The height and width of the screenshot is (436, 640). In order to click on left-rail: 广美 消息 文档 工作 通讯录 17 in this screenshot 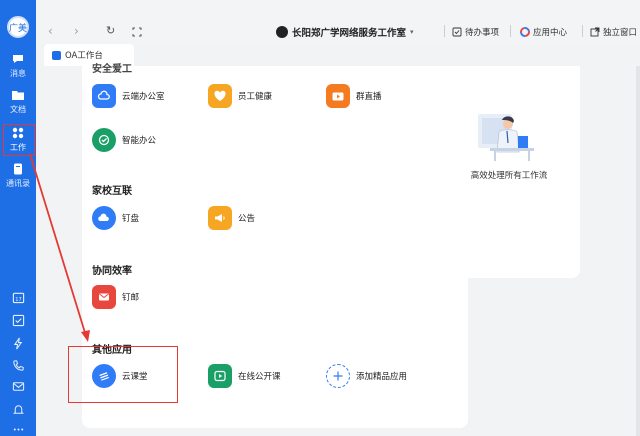, I will do `click(18, 218)`.